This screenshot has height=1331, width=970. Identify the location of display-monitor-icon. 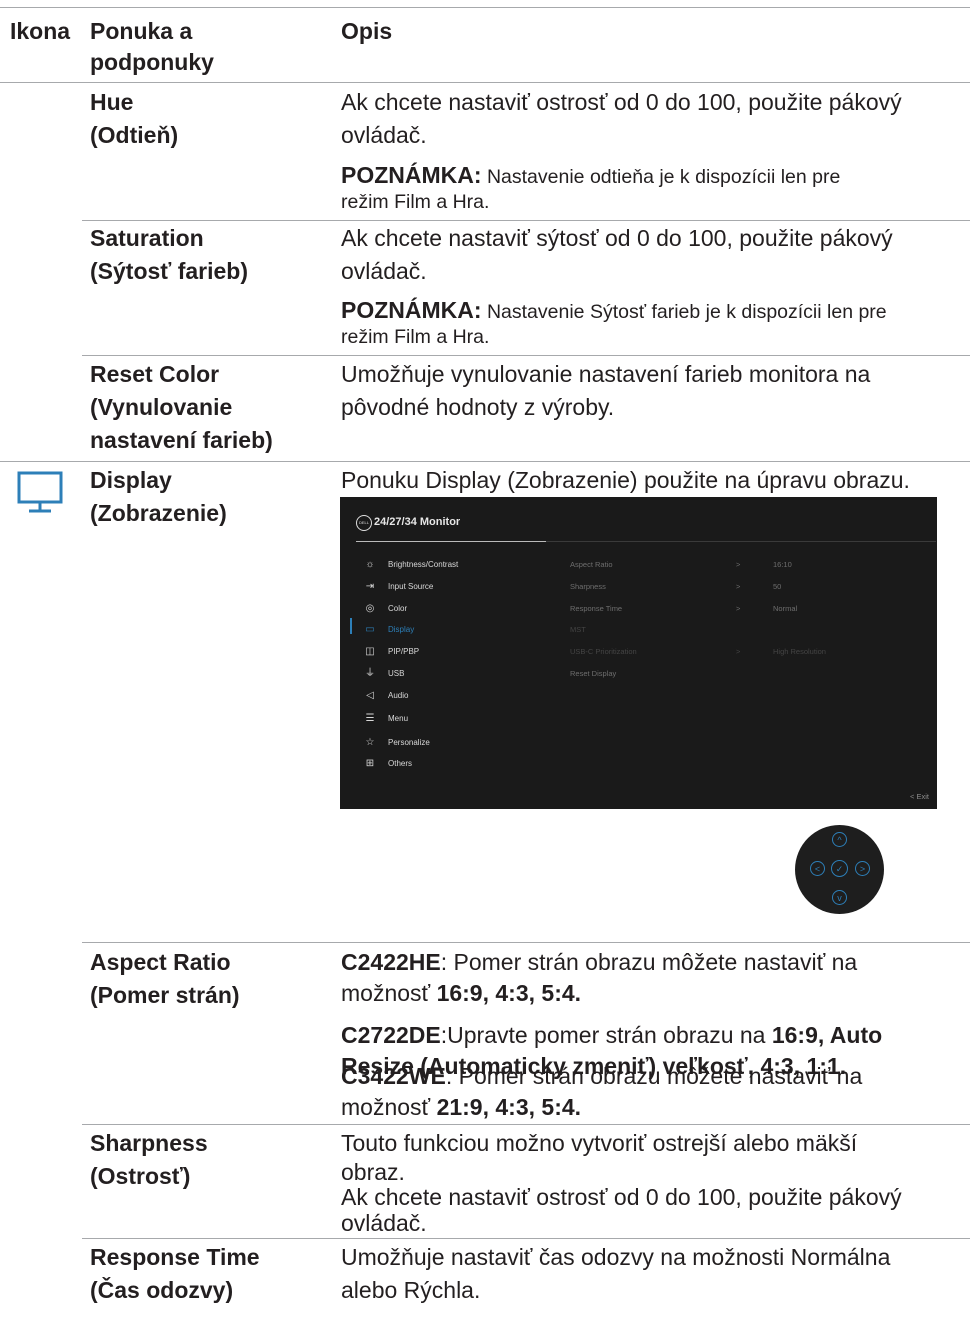
(40, 495).